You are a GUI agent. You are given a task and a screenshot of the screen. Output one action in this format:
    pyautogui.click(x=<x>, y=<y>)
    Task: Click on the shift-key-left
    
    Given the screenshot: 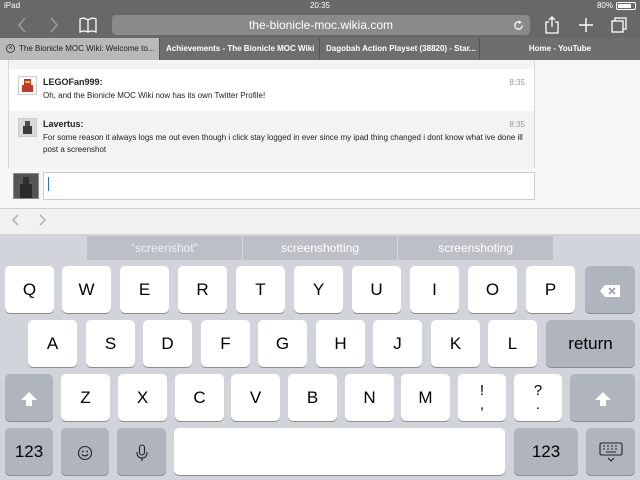 What is the action you would take?
    pyautogui.click(x=29, y=397)
    